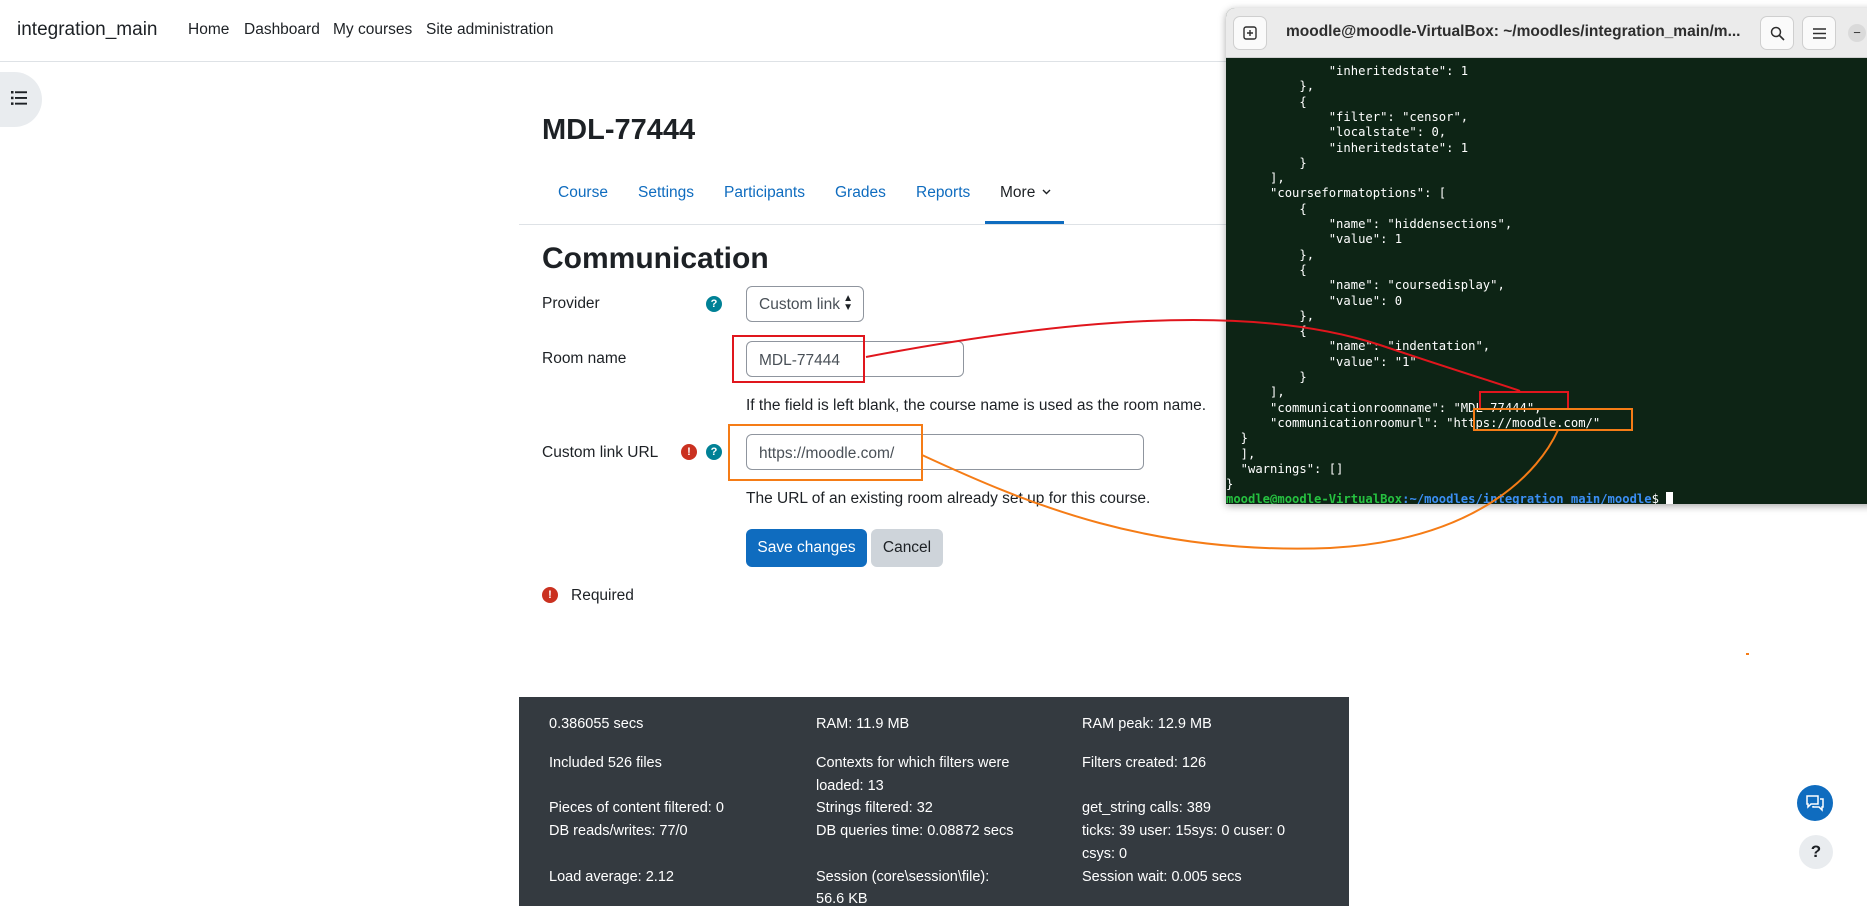  Describe the element at coordinates (860, 193) in the screenshot. I see `tab-grades: Grades` at that location.